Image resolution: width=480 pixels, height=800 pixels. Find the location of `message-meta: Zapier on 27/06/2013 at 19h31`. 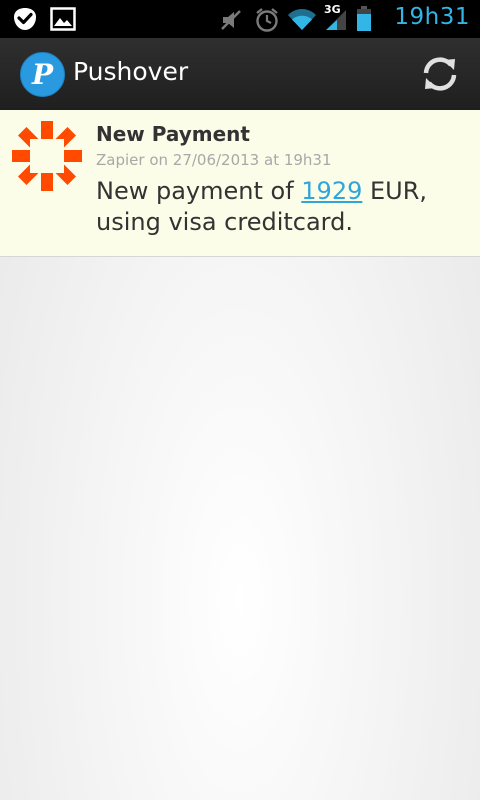

message-meta: Zapier on 27/06/2013 at 19h31 is located at coordinates (214, 160).